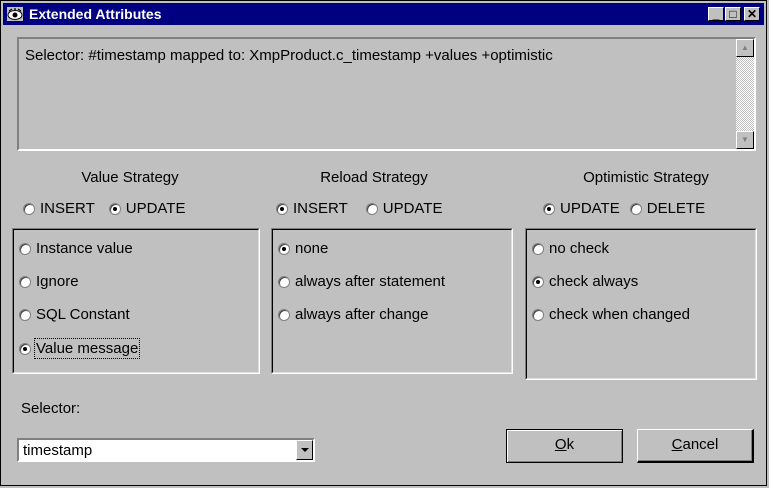 The image size is (769, 488). I want to click on selector-value: timestamp, so click(58, 450).